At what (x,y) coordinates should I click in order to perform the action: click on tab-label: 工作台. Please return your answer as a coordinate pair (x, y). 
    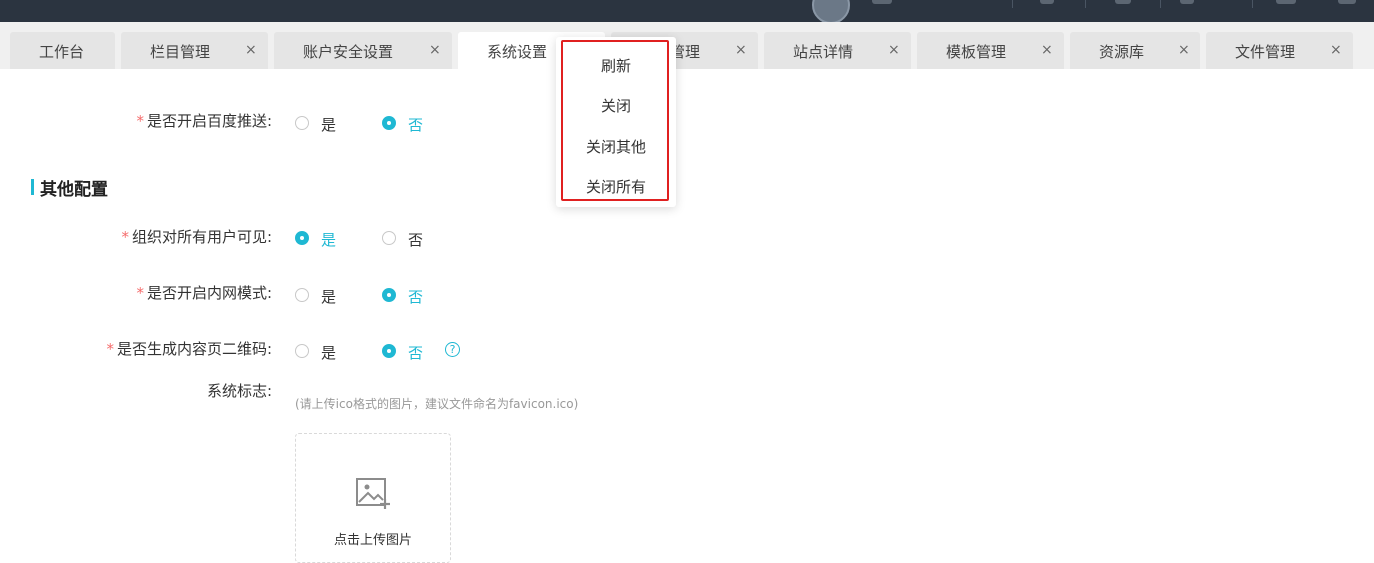
    Looking at the image, I should click on (62, 52).